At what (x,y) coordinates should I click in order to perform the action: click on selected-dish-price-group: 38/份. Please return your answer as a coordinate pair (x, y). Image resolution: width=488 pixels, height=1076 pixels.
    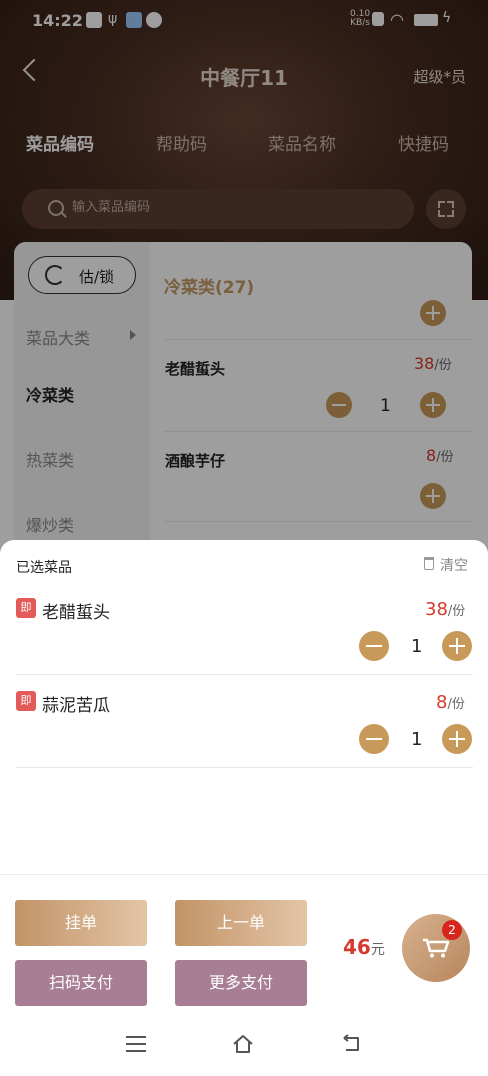
    Looking at the image, I should click on (445, 609).